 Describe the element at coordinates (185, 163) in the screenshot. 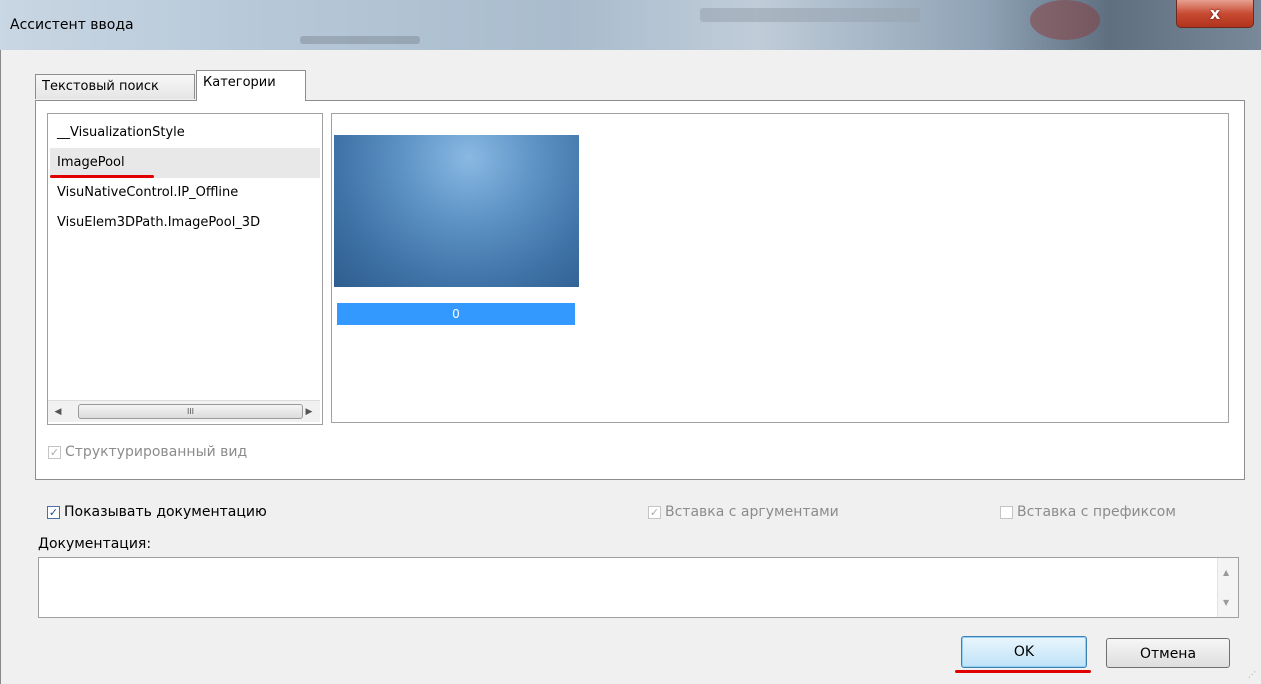

I see `list-item: ImagePool` at that location.